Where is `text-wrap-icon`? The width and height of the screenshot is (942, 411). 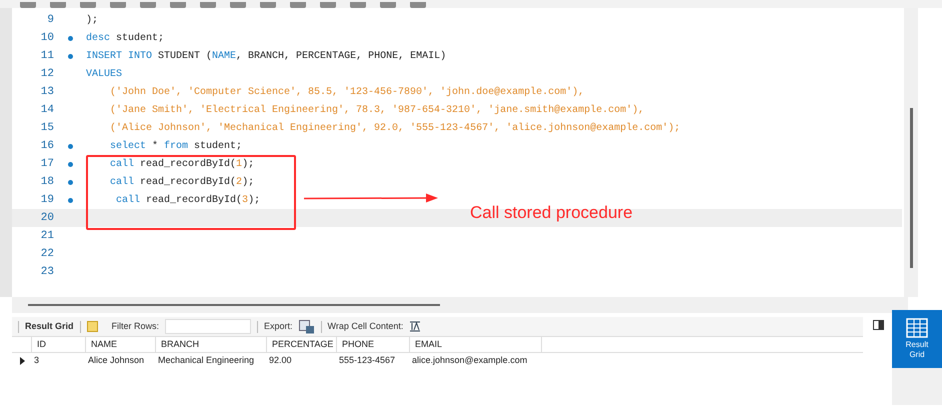 text-wrap-icon is located at coordinates (415, 326).